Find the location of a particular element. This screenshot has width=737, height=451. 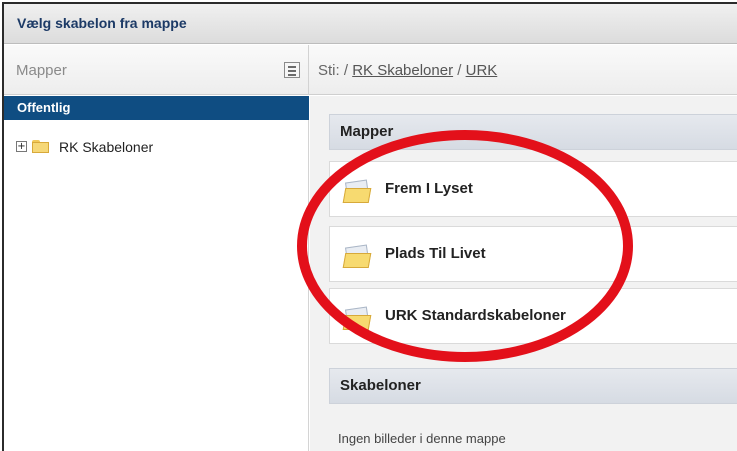

breadcrumb-prefix: Sti: / is located at coordinates (335, 70).